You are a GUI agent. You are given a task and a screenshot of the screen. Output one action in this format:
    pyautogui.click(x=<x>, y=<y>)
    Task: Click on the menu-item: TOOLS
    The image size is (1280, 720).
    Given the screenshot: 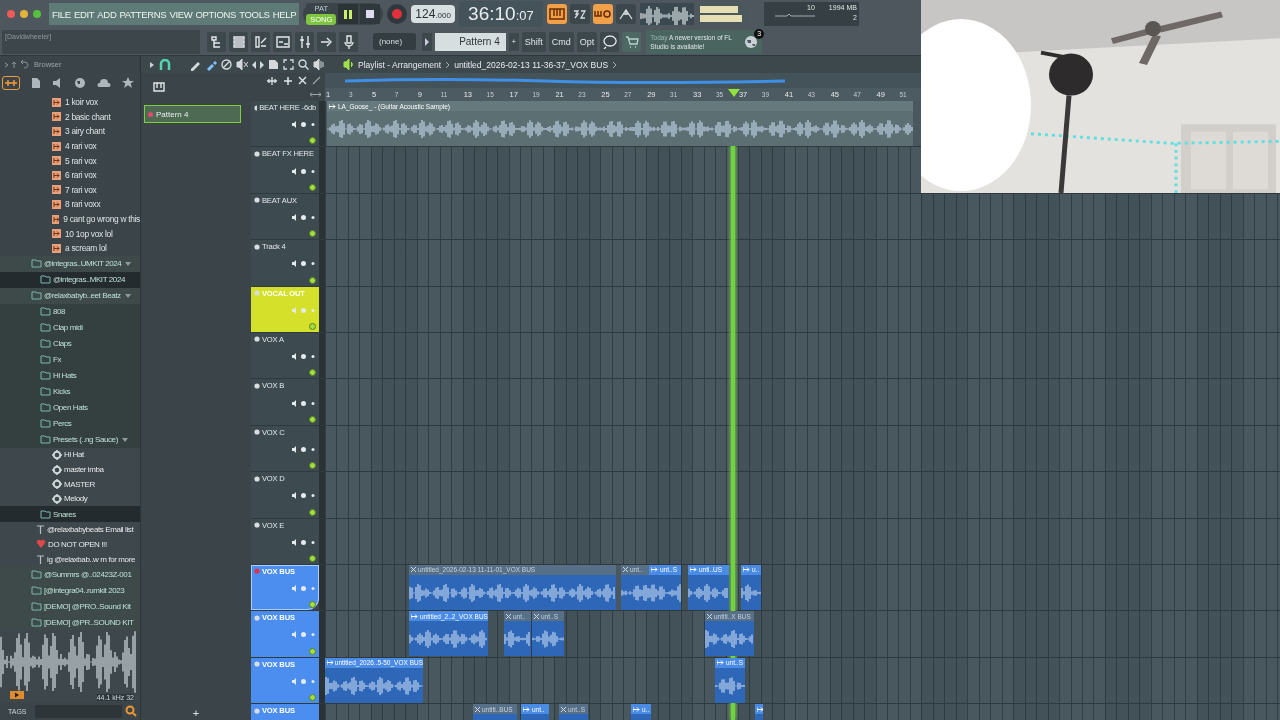 What is the action you would take?
    pyautogui.click(x=254, y=14)
    